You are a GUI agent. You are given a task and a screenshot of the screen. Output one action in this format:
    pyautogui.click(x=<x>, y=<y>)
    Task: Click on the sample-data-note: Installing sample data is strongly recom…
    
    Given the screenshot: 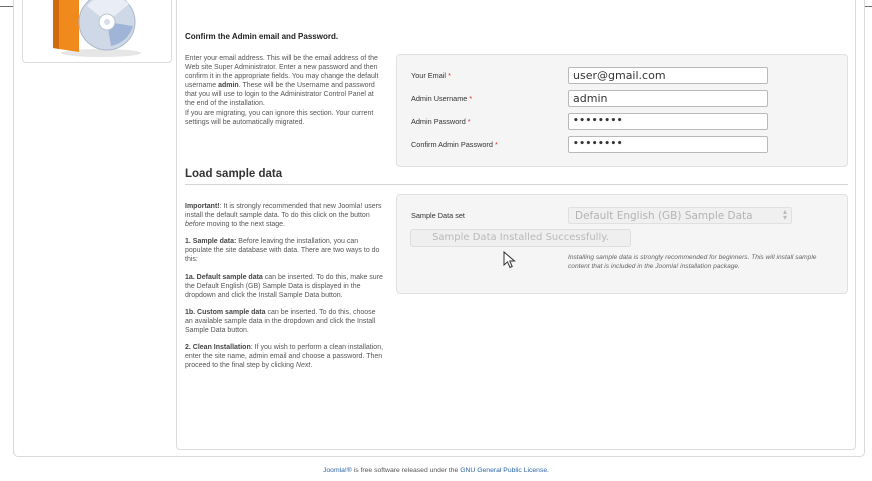 What is the action you would take?
    pyautogui.click(x=692, y=262)
    